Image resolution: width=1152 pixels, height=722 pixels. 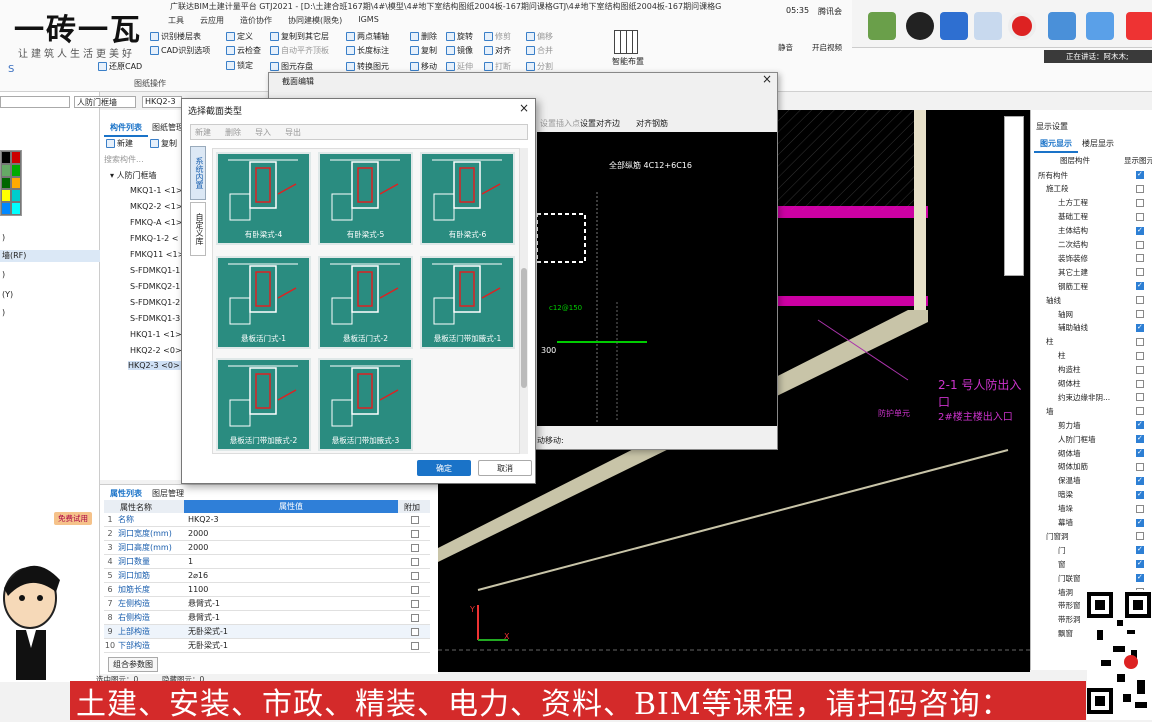 I want to click on property-row: 1 名称 HKQ2-3, so click(x=267, y=520).